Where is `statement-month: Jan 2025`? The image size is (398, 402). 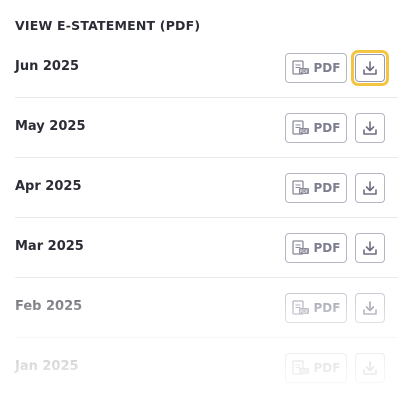 statement-month: Jan 2025 is located at coordinates (47, 366).